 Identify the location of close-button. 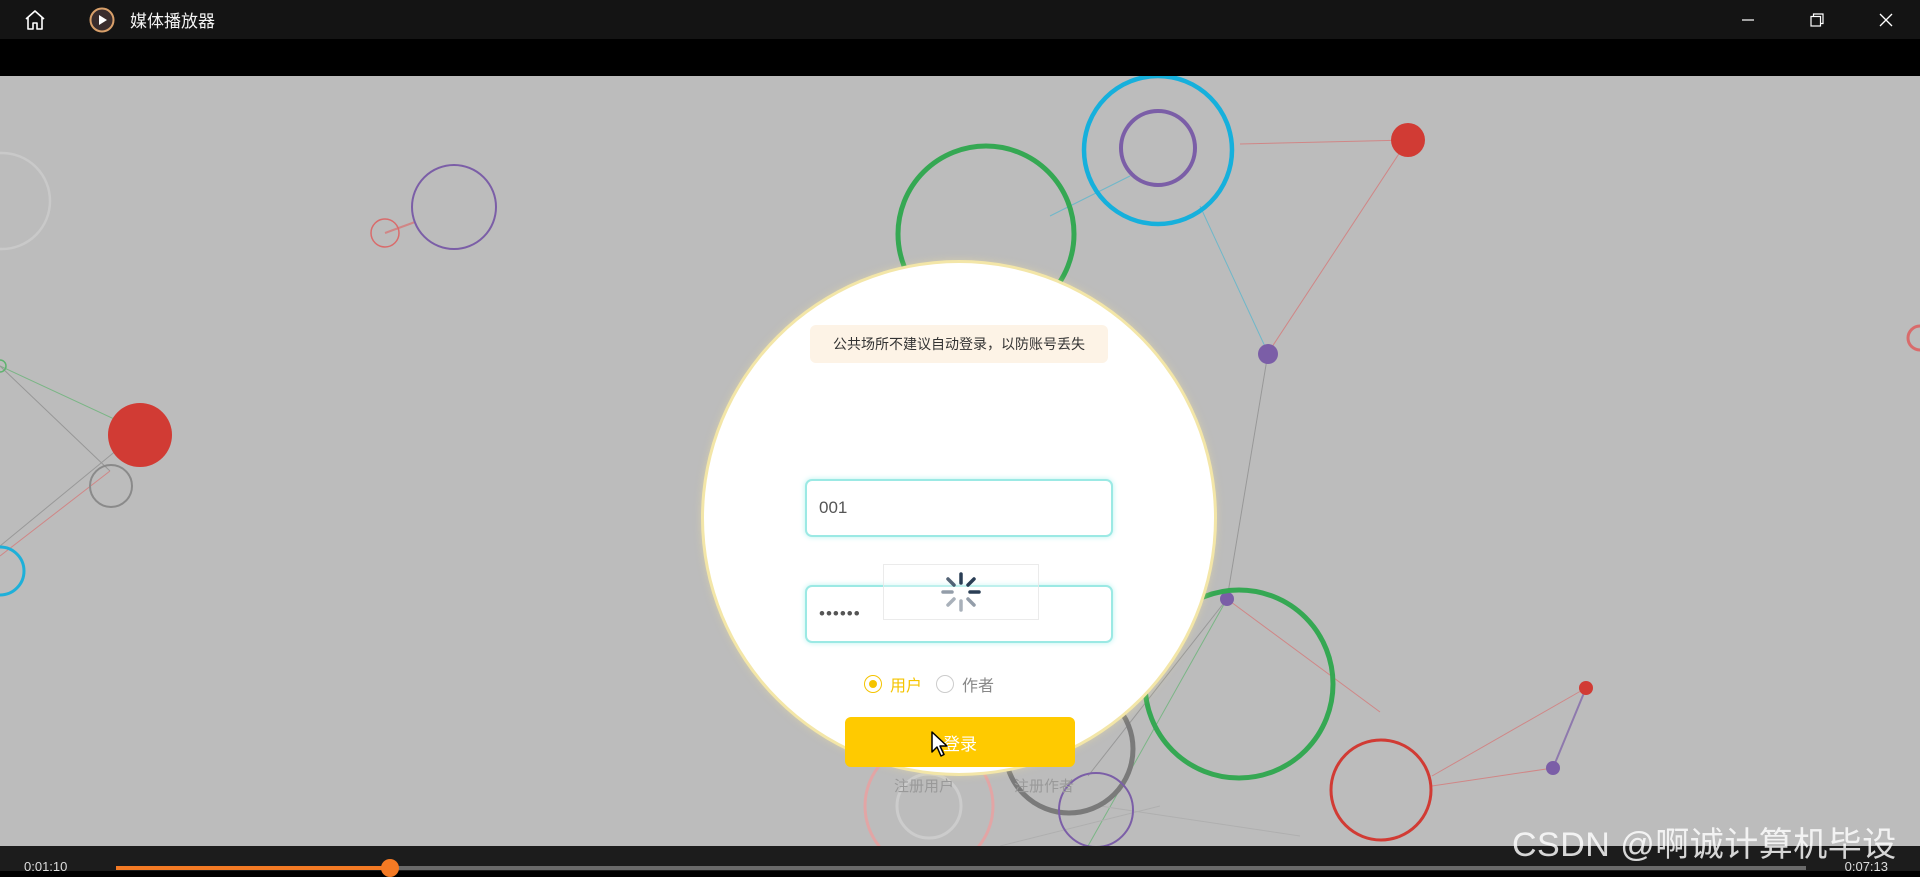
(1885, 19).